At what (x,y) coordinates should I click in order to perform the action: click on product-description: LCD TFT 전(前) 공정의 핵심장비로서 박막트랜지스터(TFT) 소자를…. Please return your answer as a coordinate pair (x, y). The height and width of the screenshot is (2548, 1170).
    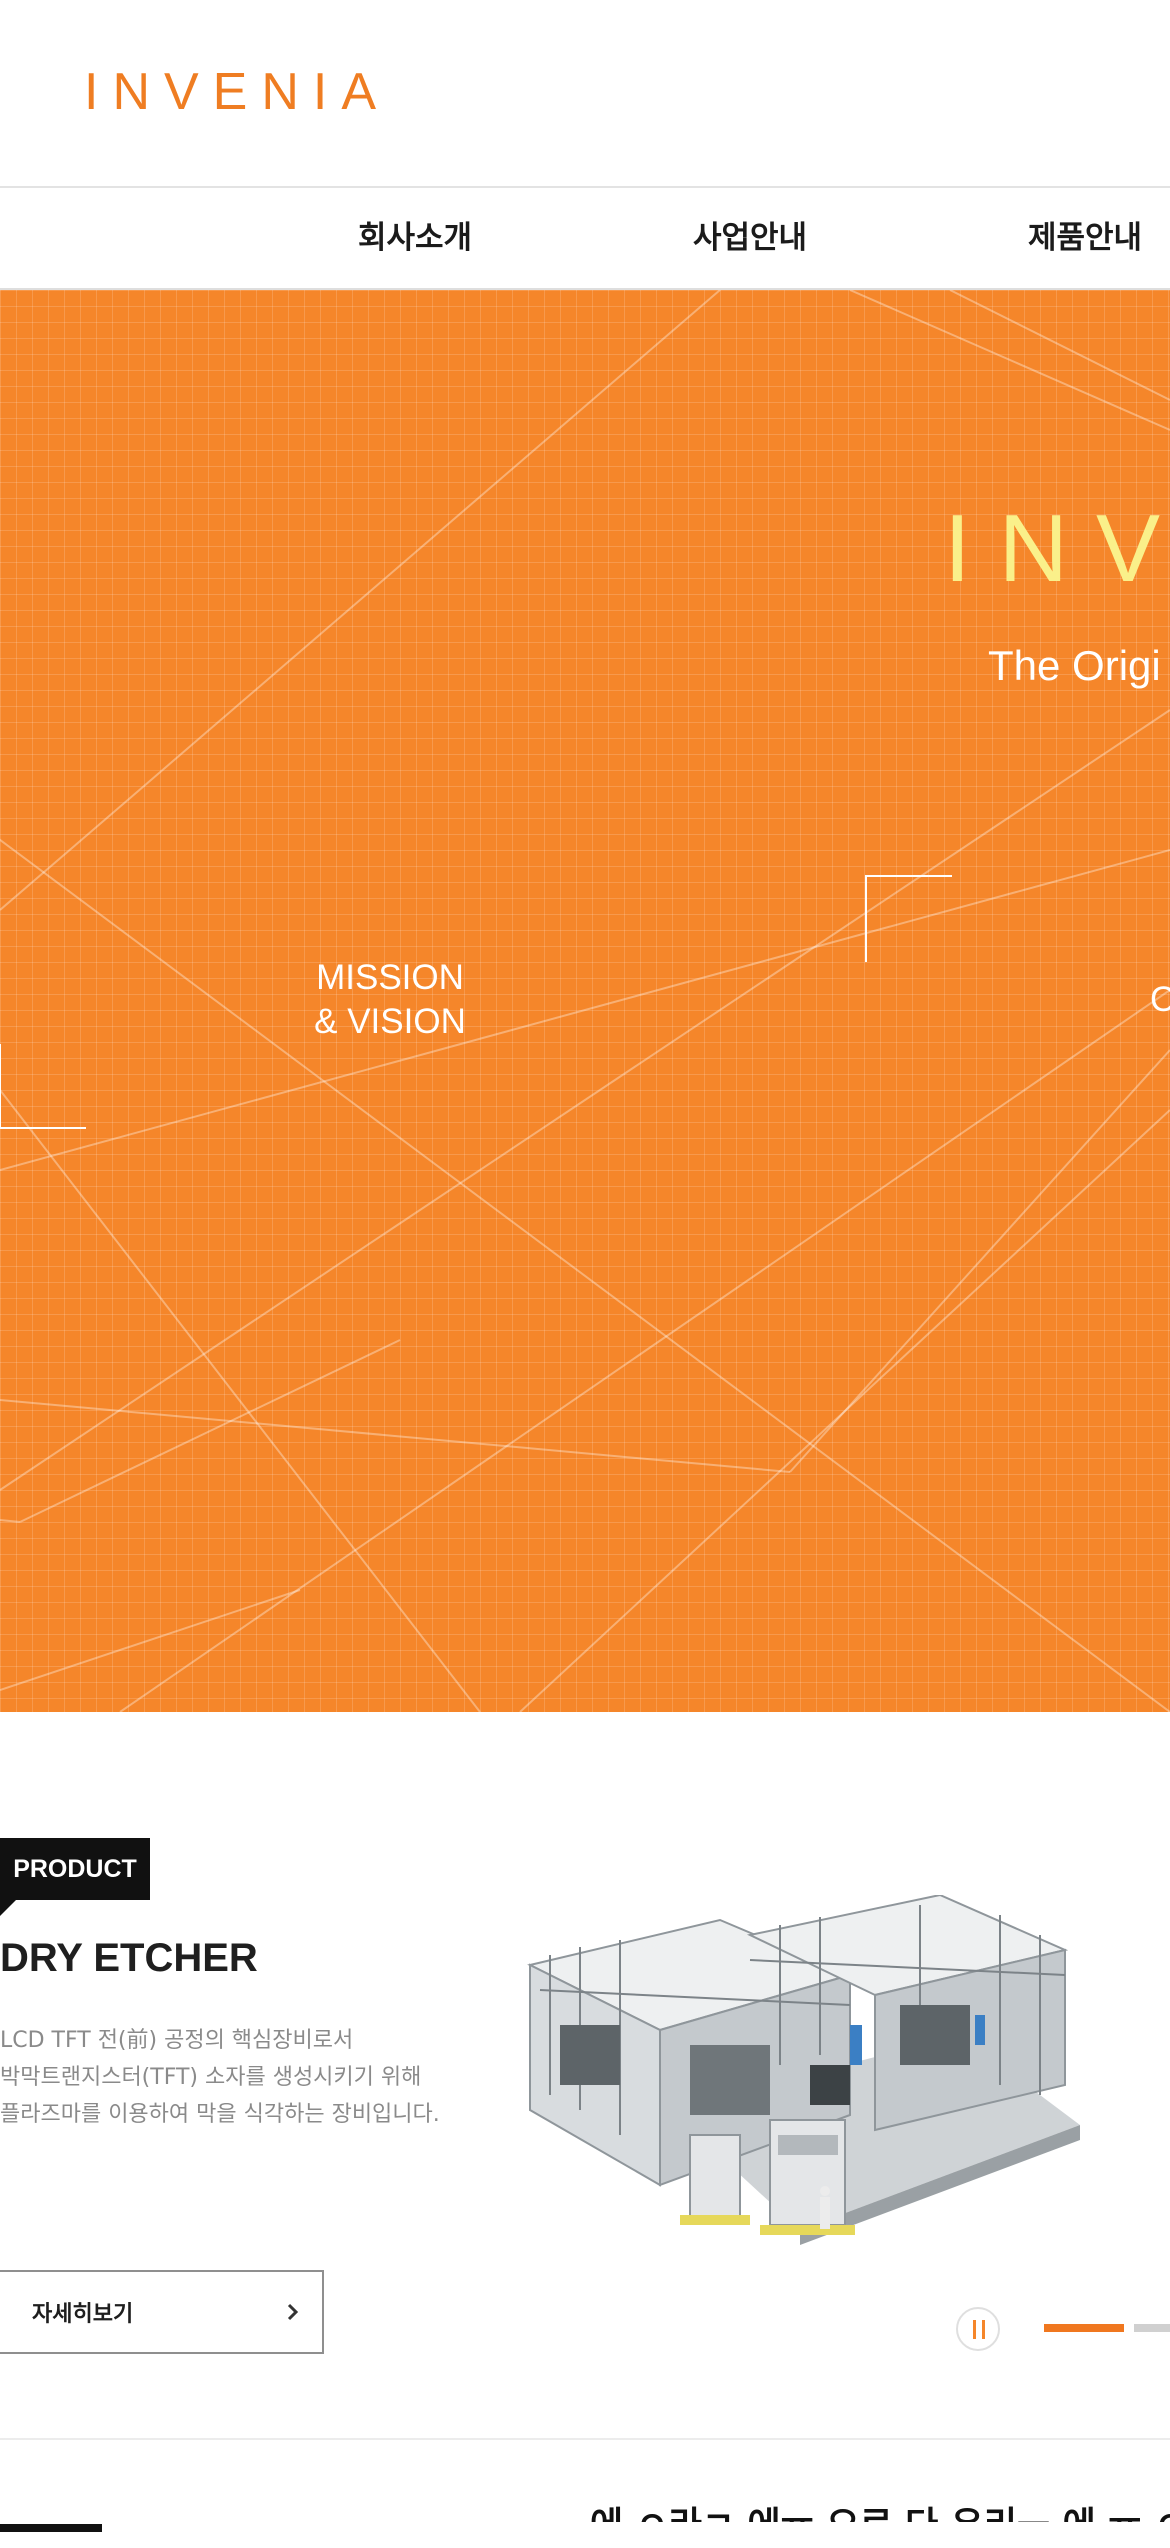
    Looking at the image, I should click on (250, 2077).